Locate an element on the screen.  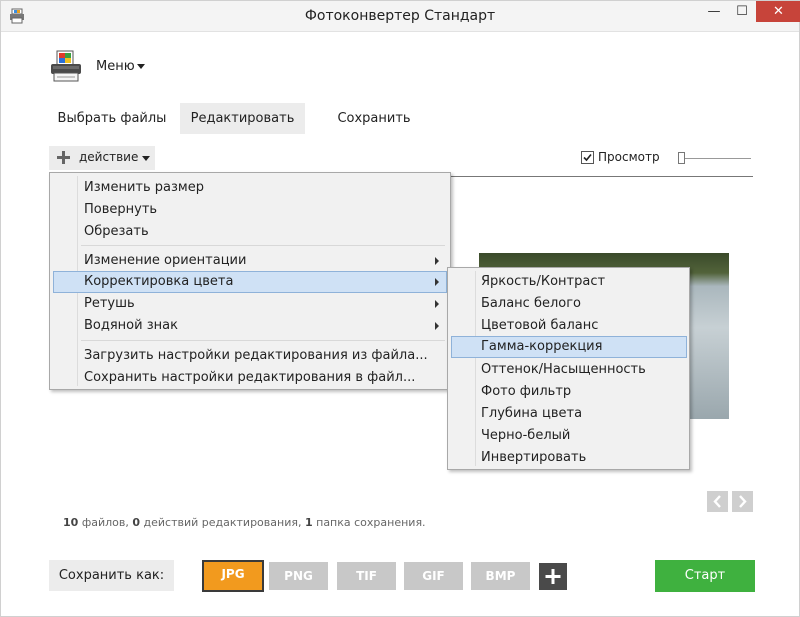
maximize-button: ☐ is located at coordinates (742, 11).